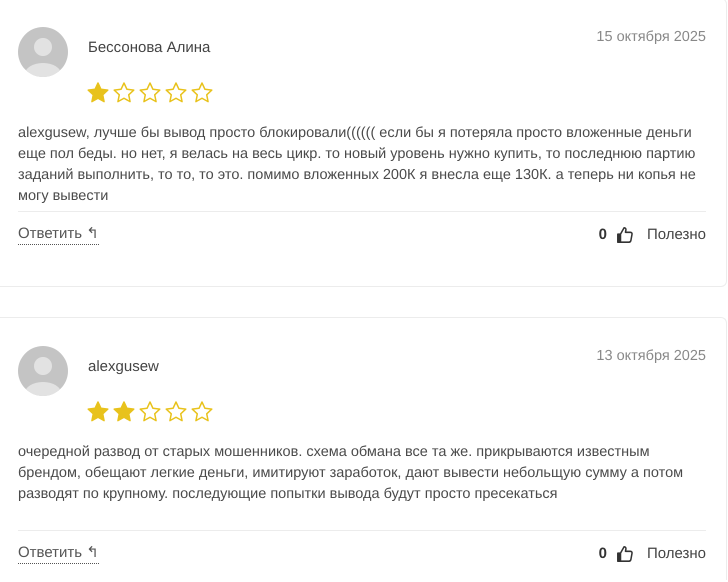  I want to click on review-date: 15 октября 2025, so click(651, 37).